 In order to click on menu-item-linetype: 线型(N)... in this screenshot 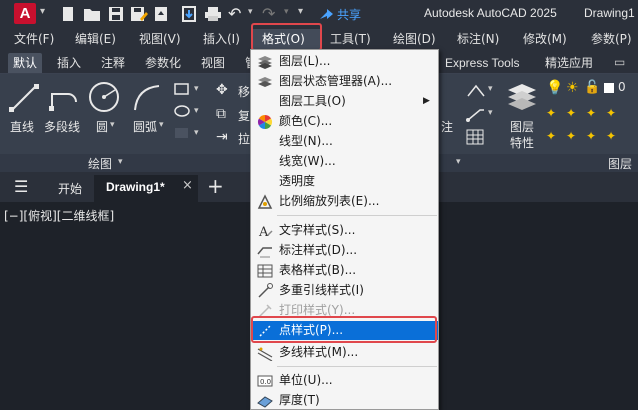, I will do `click(344, 141)`.